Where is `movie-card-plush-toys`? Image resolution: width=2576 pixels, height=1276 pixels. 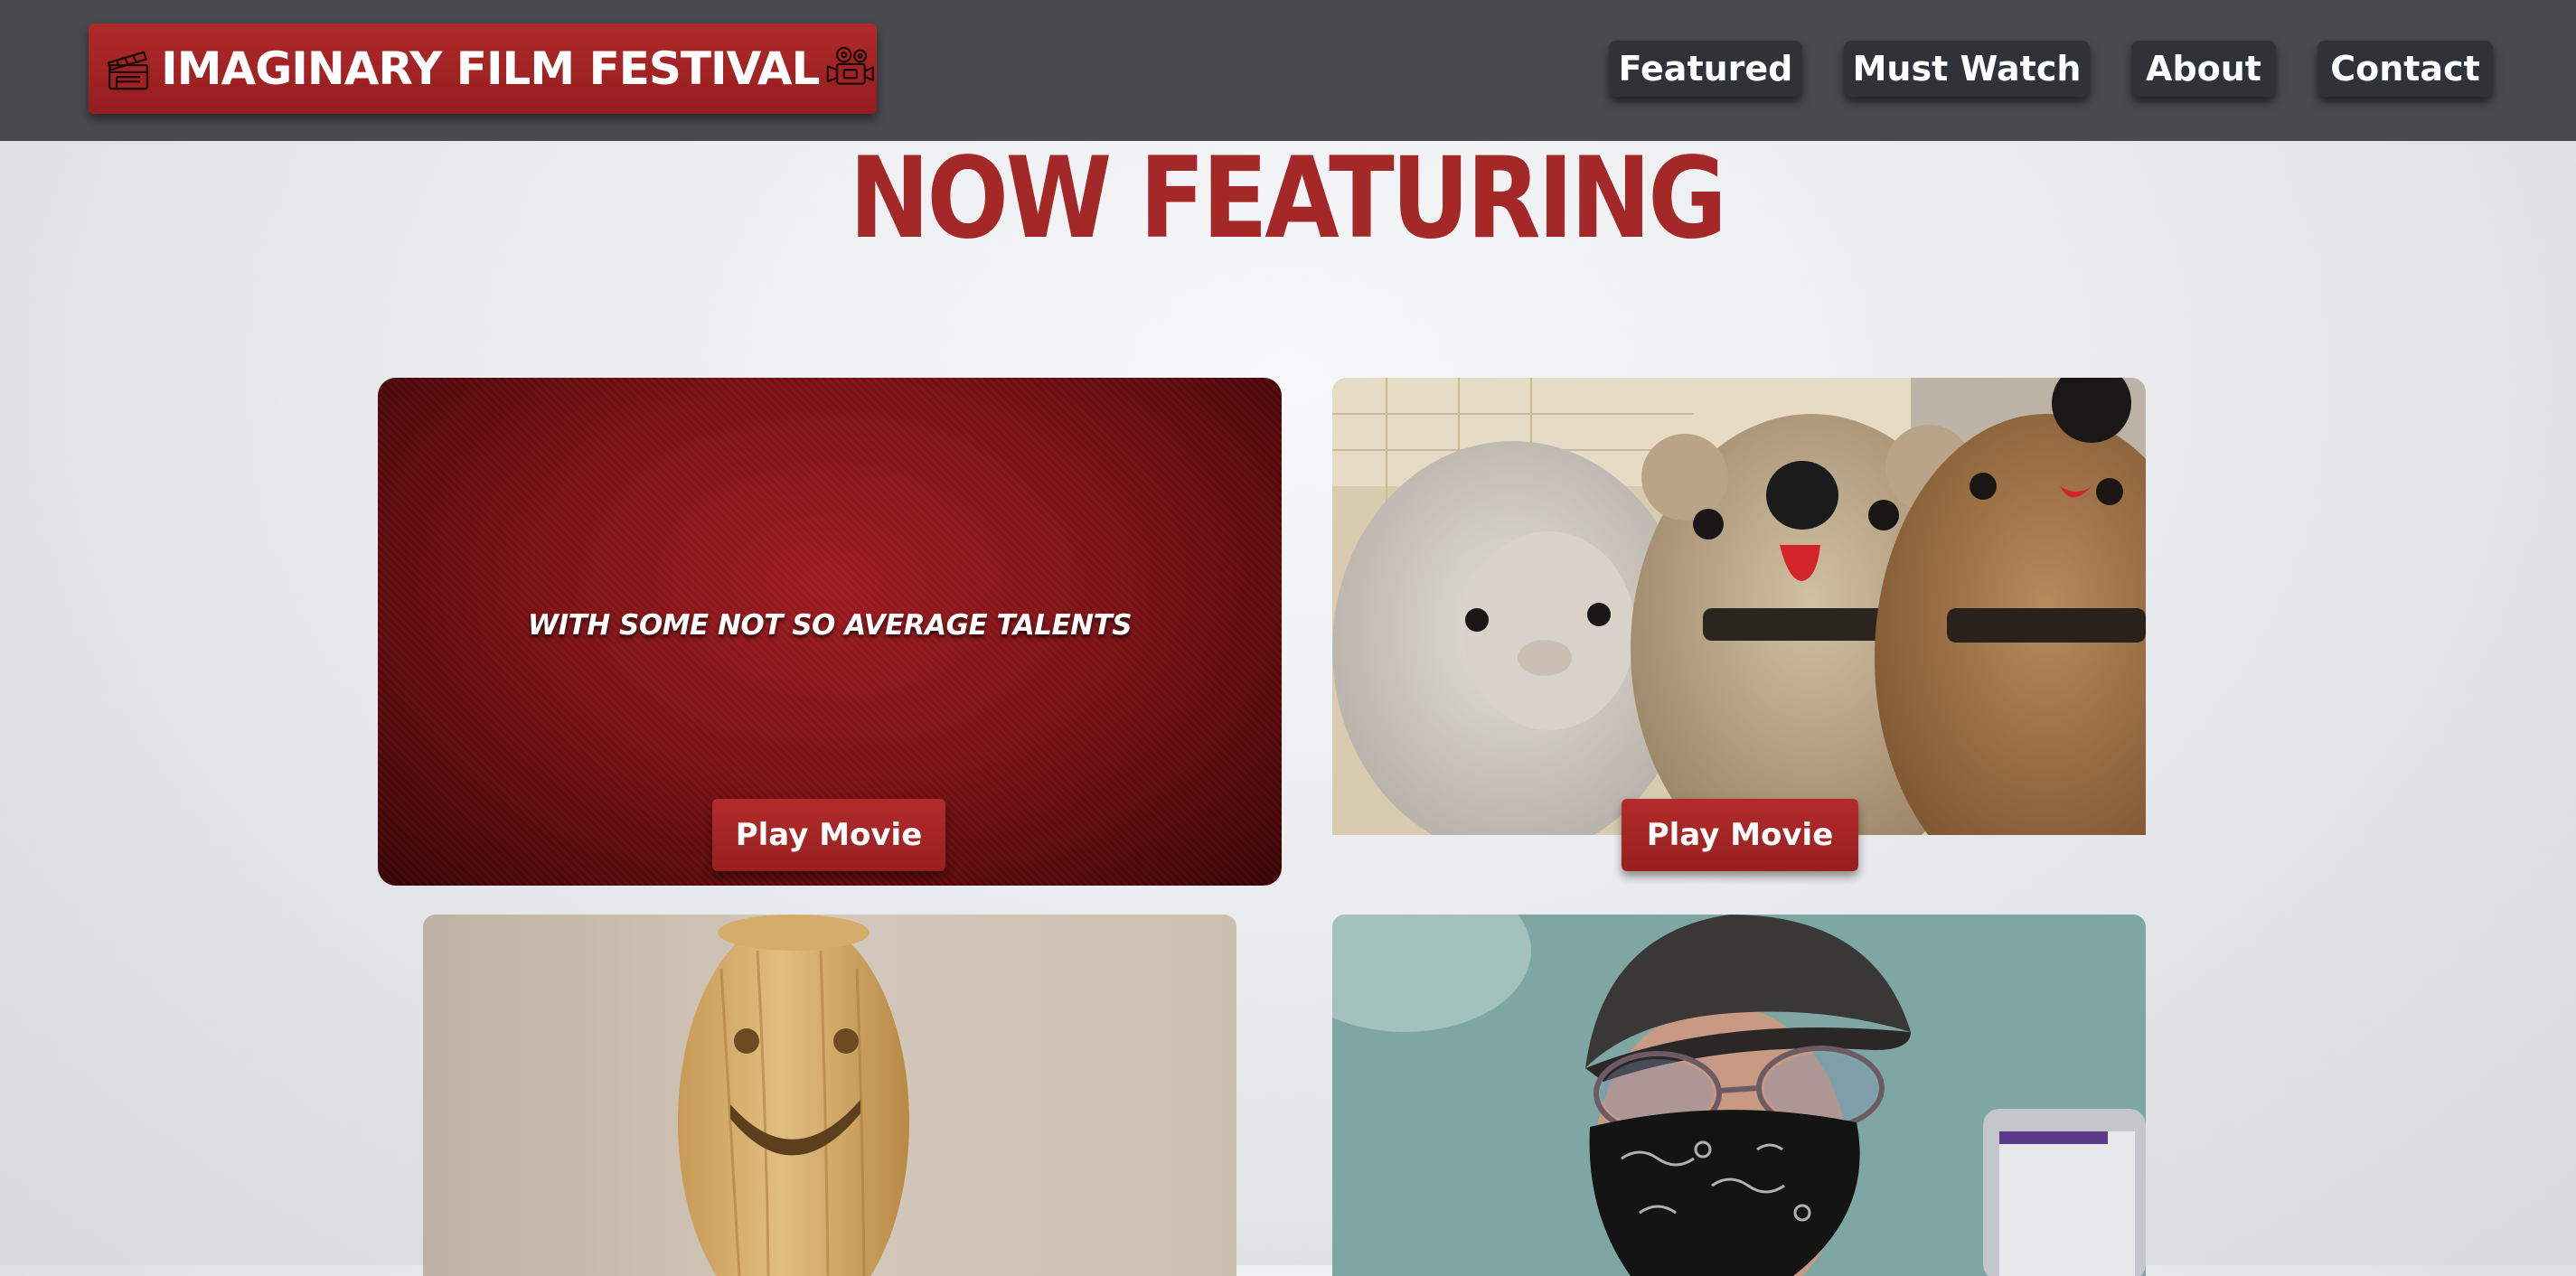 movie-card-plush-toys is located at coordinates (1739, 606).